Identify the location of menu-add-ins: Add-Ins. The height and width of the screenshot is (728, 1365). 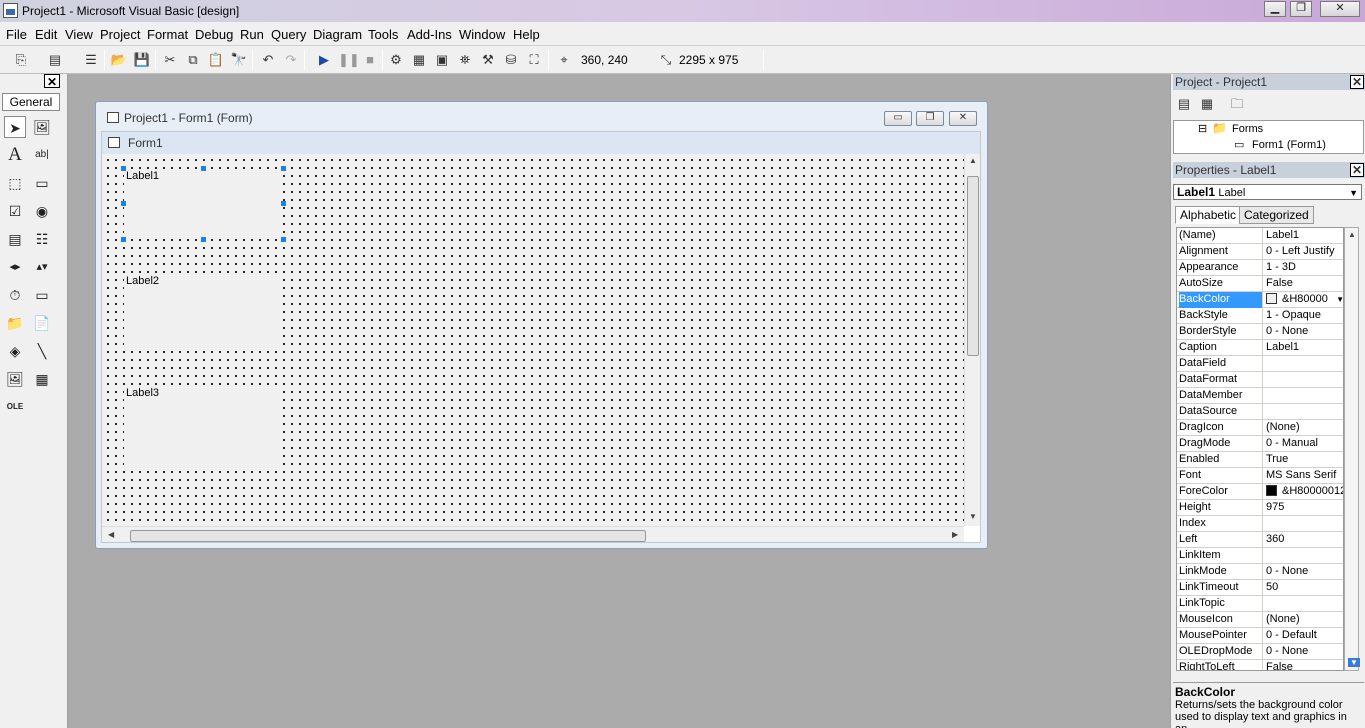
(429, 34).